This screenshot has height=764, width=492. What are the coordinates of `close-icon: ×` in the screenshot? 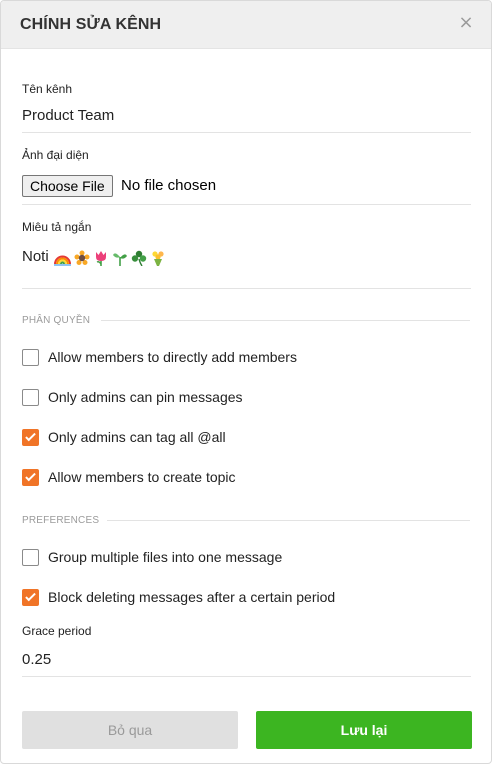 It's located at (466, 23).